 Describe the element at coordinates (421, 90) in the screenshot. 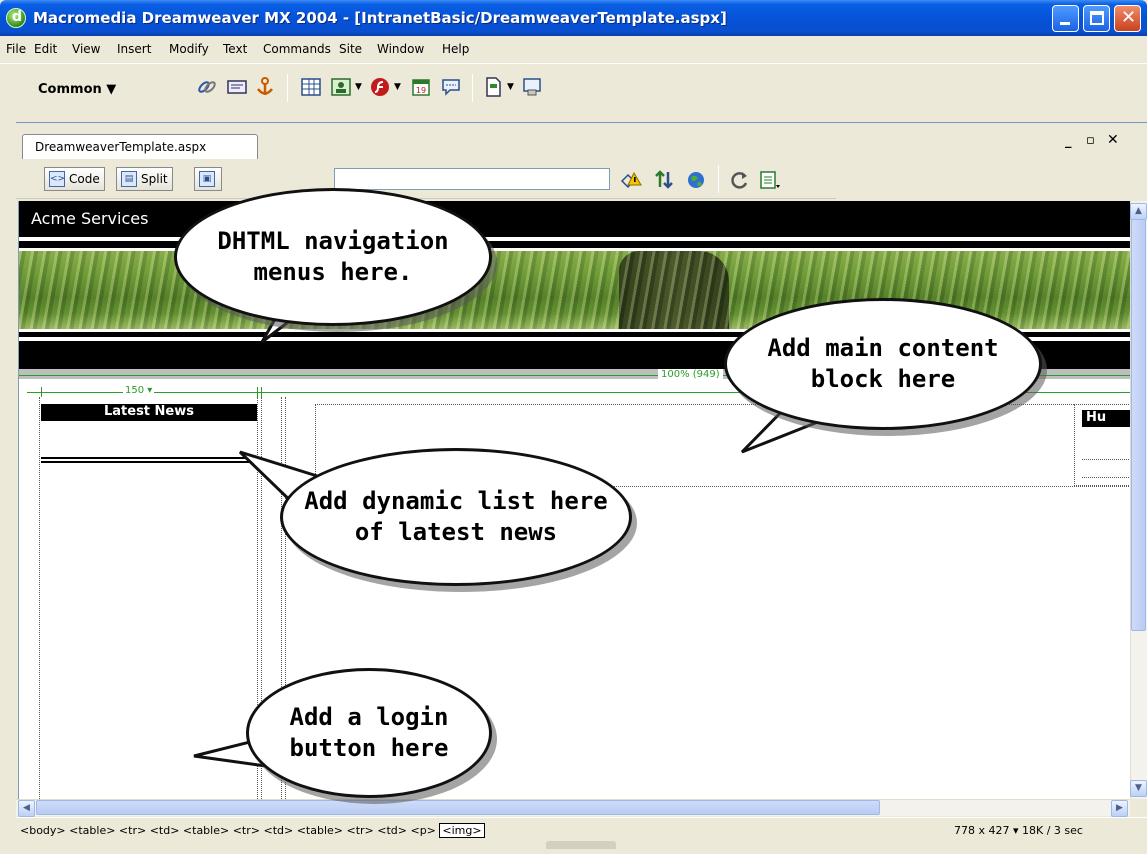

I see `svg-text: 19` at that location.